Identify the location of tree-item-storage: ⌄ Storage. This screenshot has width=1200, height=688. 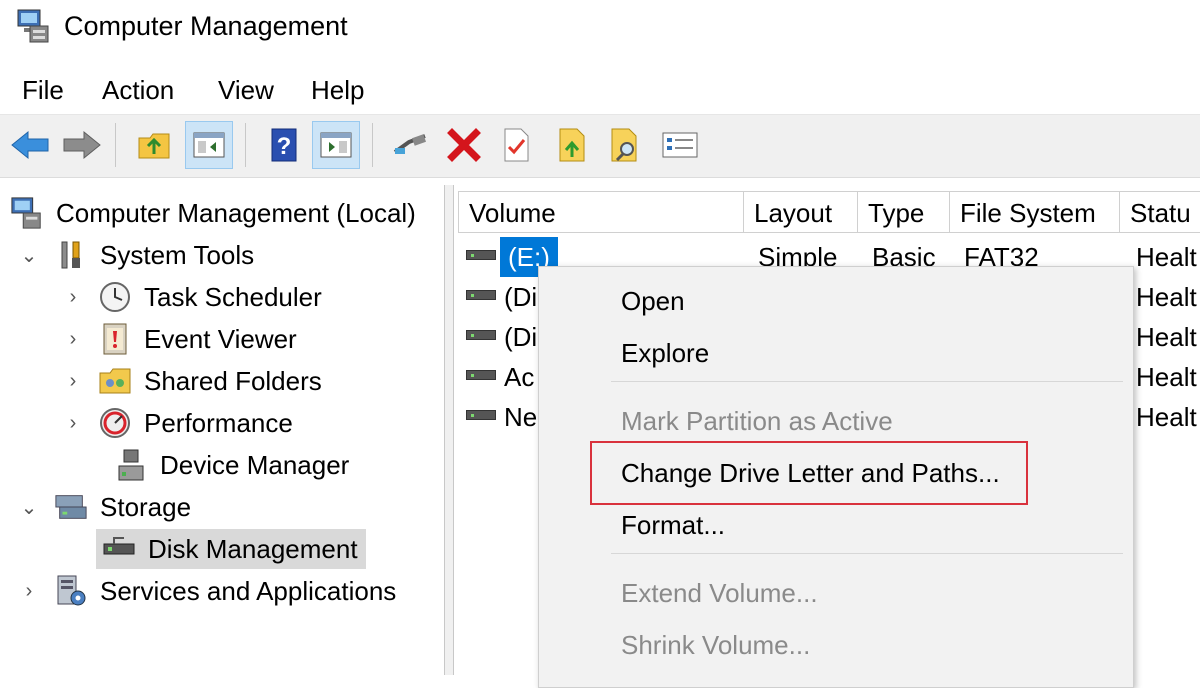
(105, 507).